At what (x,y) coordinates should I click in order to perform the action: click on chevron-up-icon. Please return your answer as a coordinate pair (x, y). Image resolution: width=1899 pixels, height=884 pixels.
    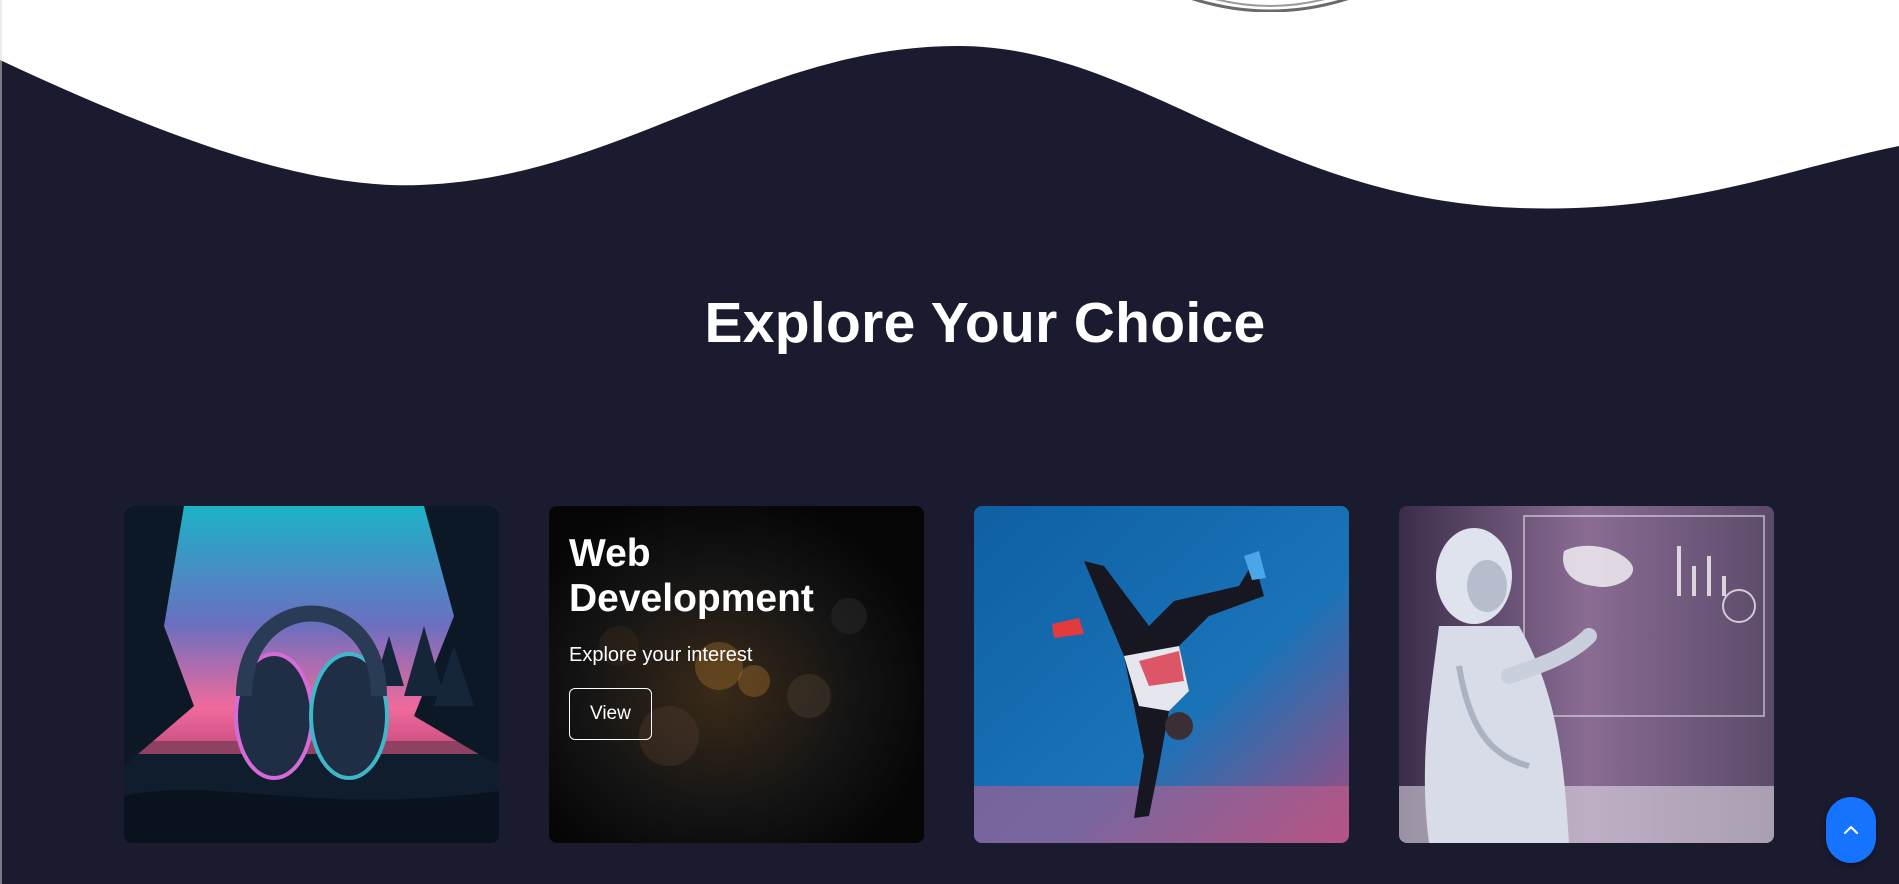
    Looking at the image, I should click on (1851, 830).